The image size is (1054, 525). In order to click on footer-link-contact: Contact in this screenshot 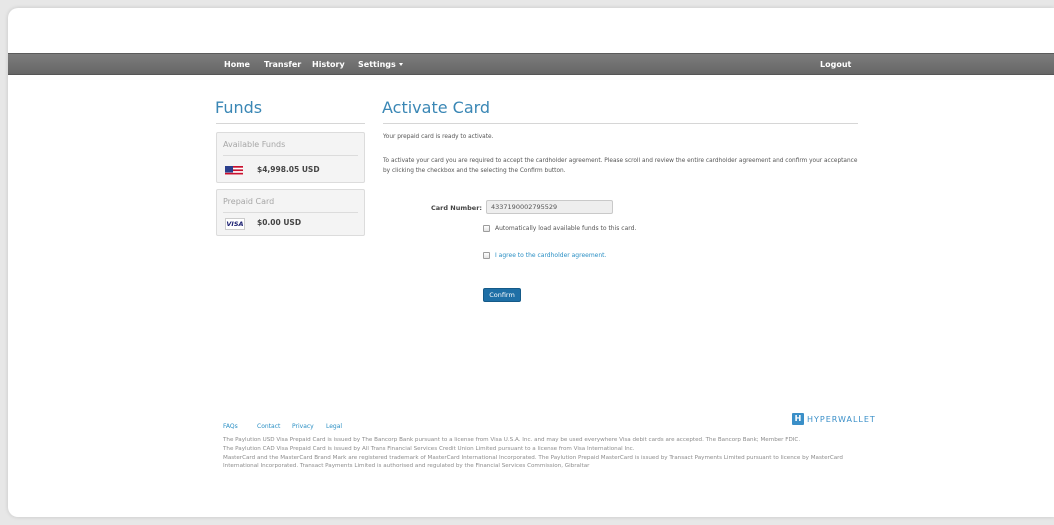, I will do `click(268, 426)`.